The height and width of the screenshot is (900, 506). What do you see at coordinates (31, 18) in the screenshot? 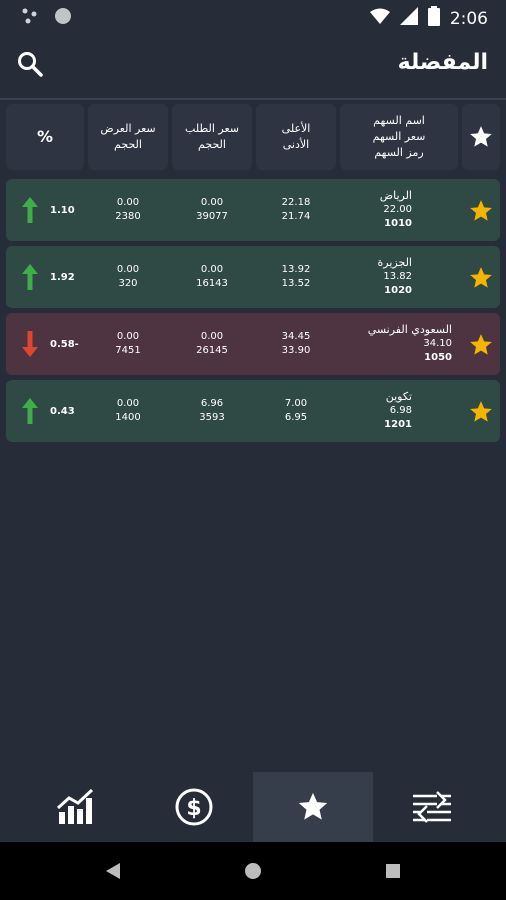
I see `notification-dots-icon` at bounding box center [31, 18].